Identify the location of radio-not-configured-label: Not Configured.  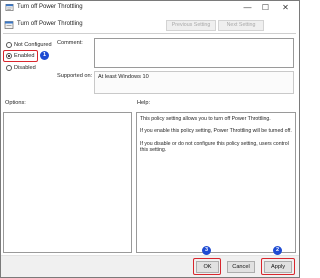
(33, 44).